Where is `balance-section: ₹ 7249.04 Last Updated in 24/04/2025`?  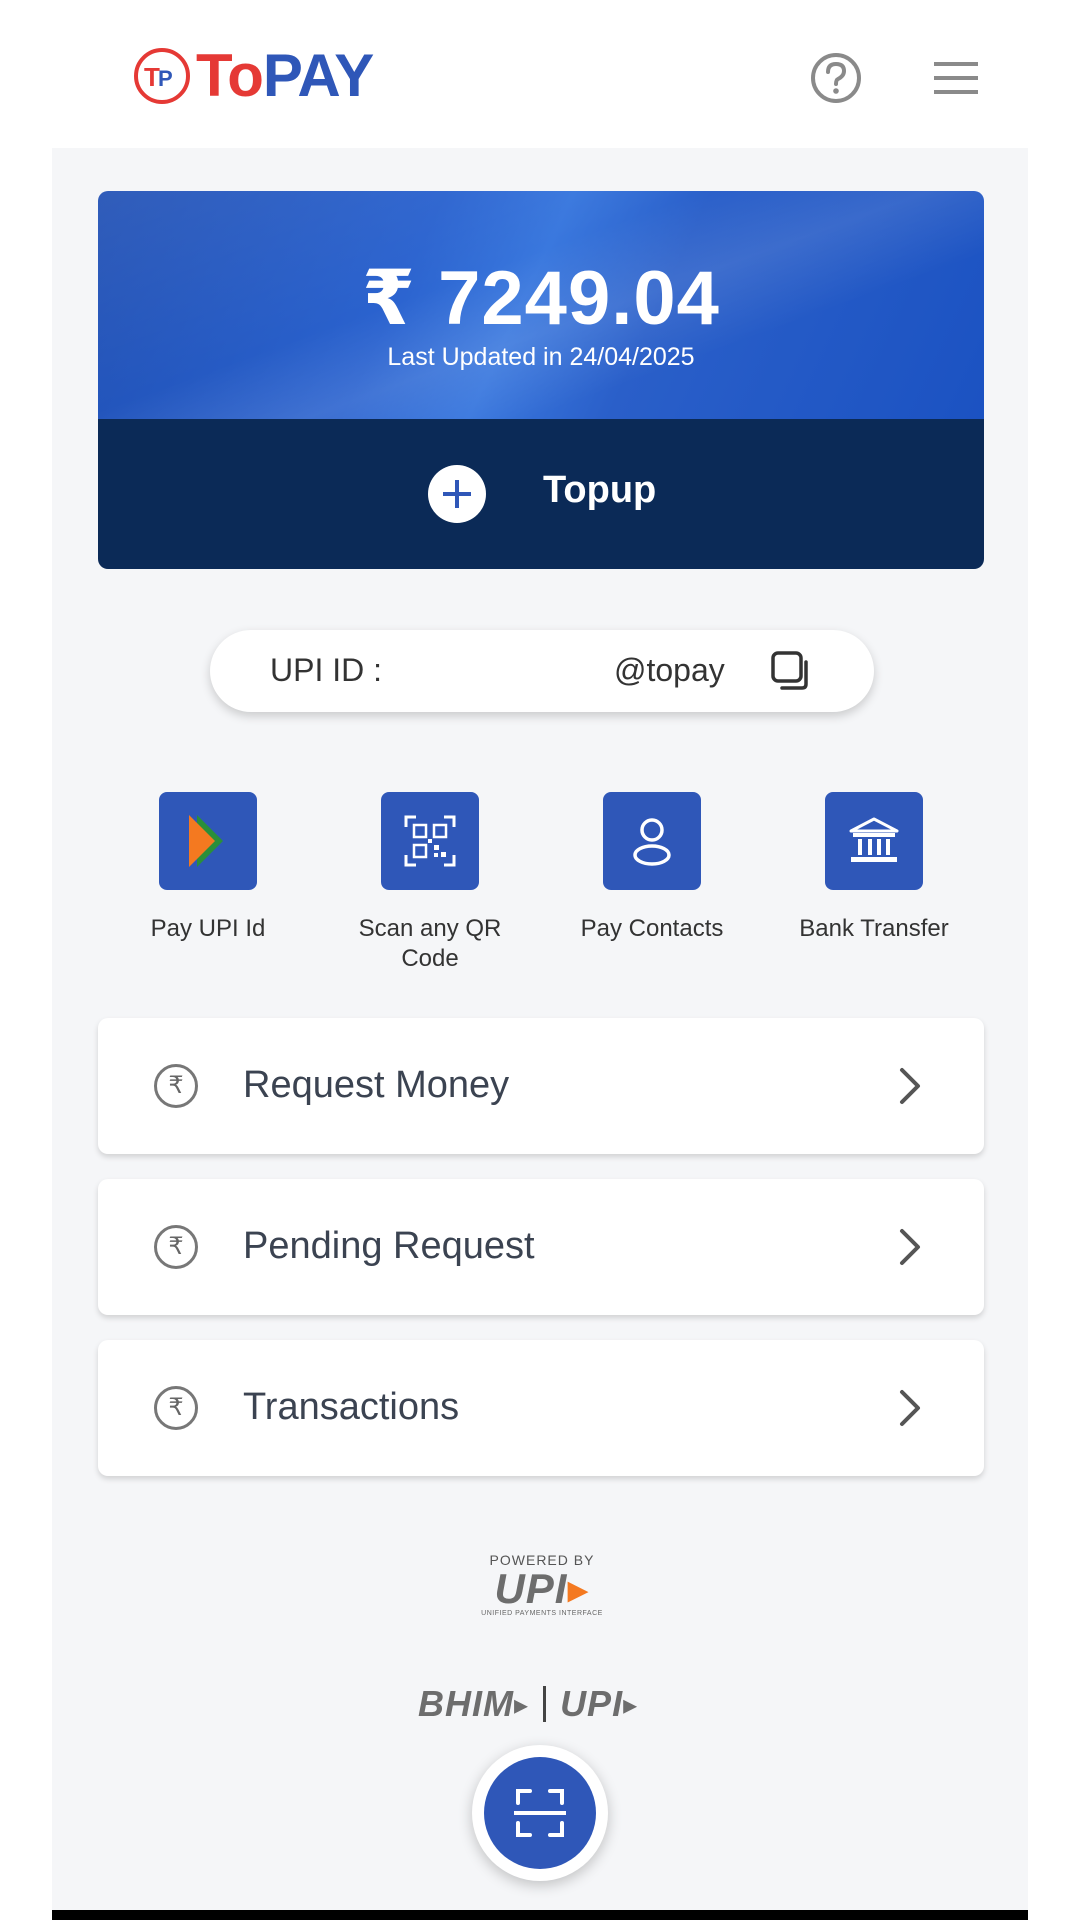 balance-section: ₹ 7249.04 Last Updated in 24/04/2025 is located at coordinates (541, 305).